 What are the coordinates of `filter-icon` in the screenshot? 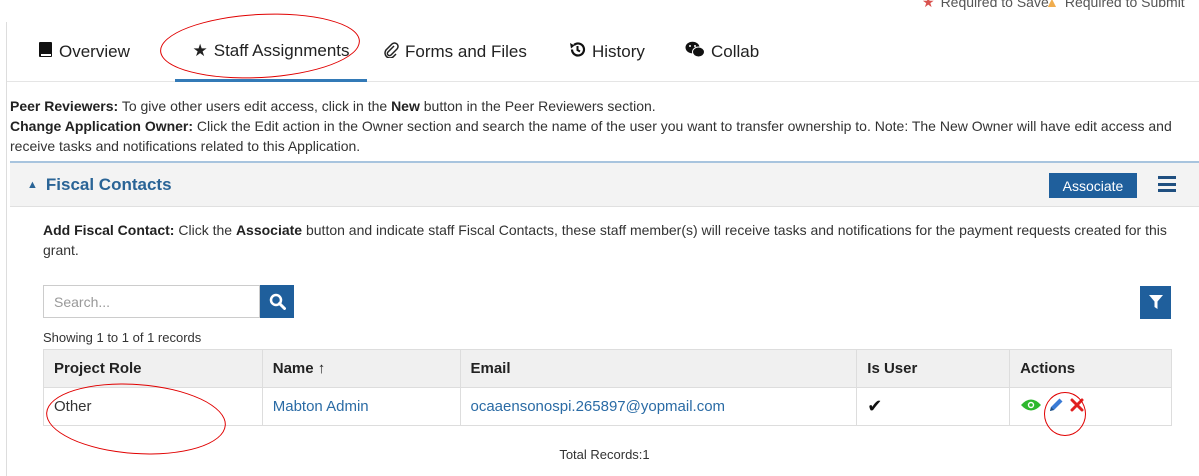 It's located at (1155, 302).